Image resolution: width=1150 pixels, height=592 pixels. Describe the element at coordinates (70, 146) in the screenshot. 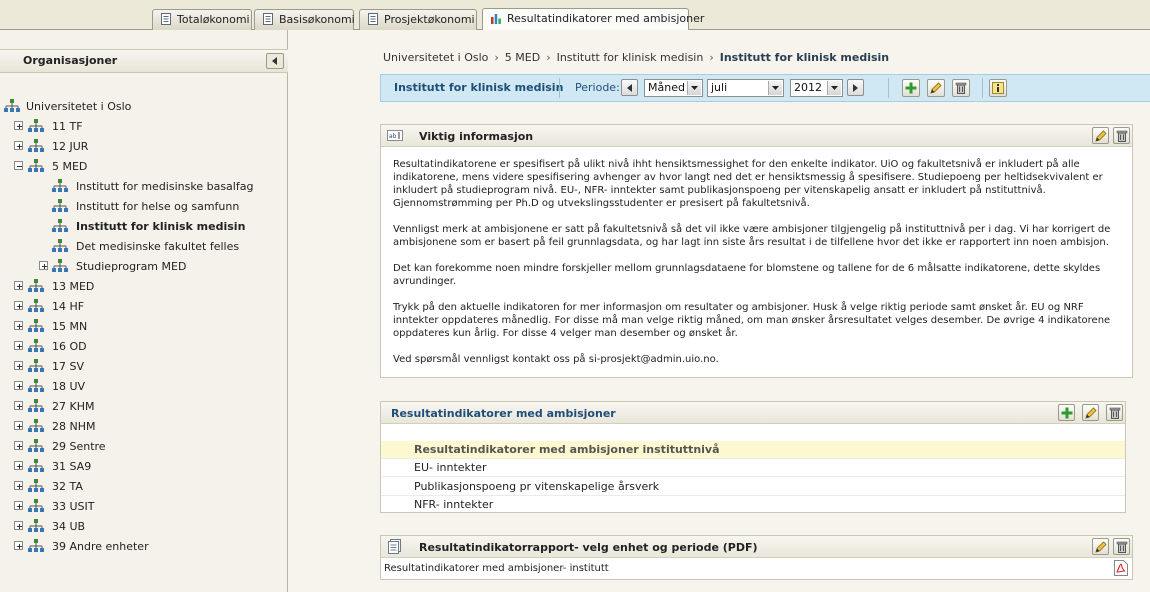

I see `tree-node-label: 12 JUR` at that location.